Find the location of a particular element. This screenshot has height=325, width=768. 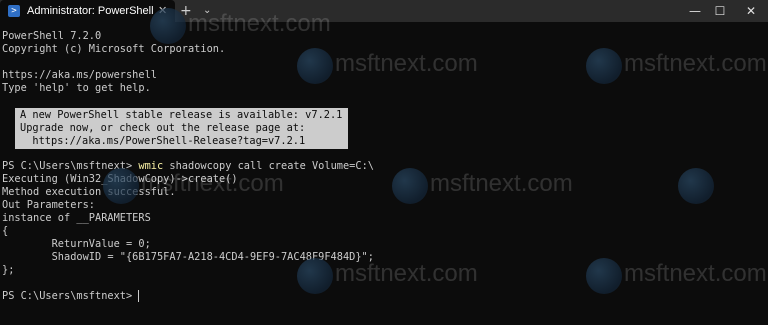

maximize-button: ☐ is located at coordinates (720, 11).